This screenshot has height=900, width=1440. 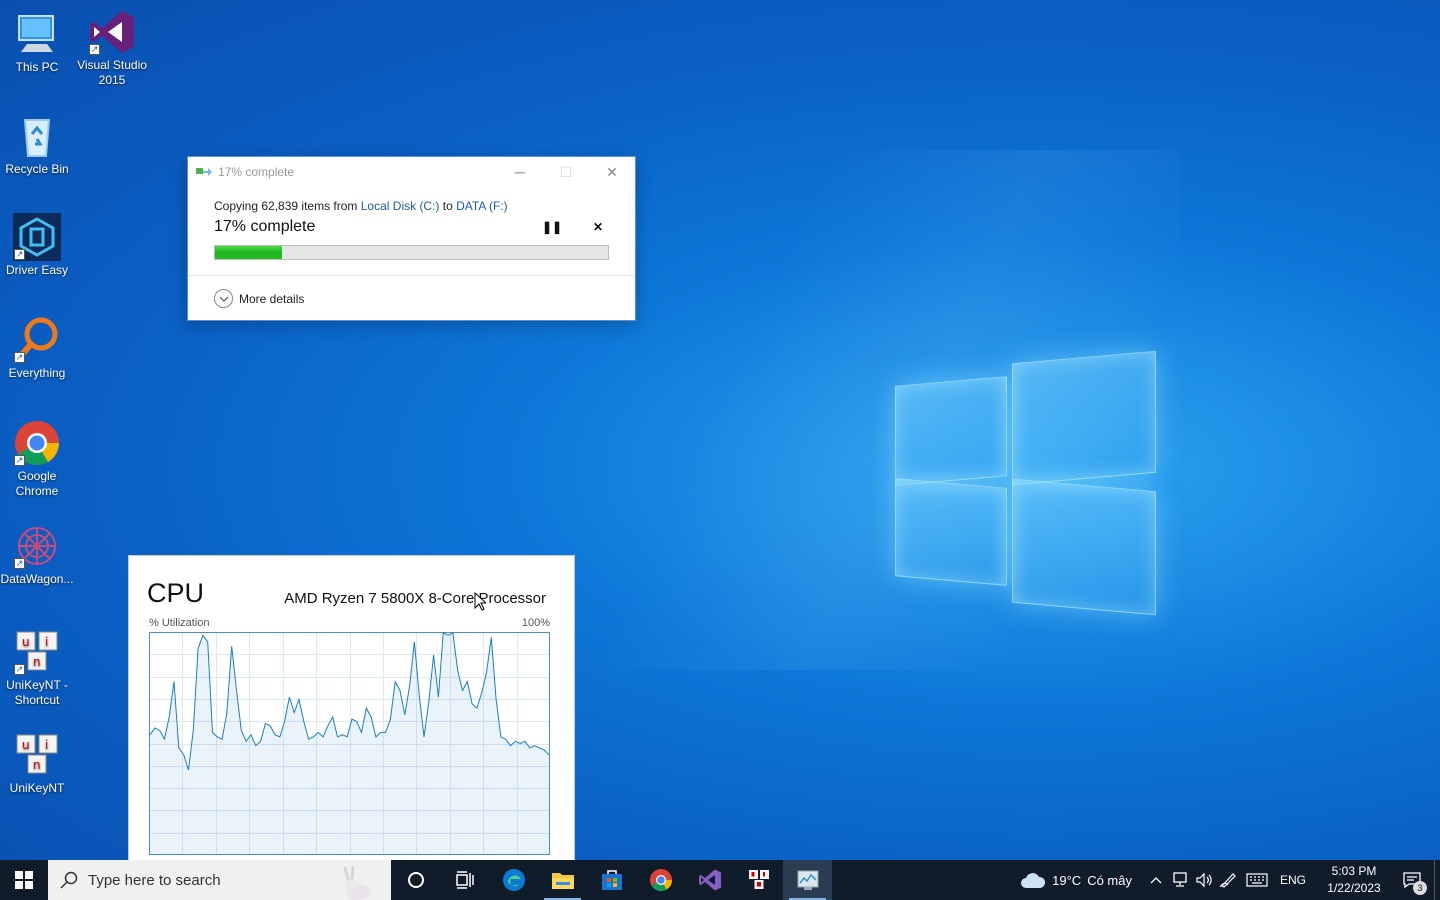 I want to click on store-icon, so click(x=611, y=880).